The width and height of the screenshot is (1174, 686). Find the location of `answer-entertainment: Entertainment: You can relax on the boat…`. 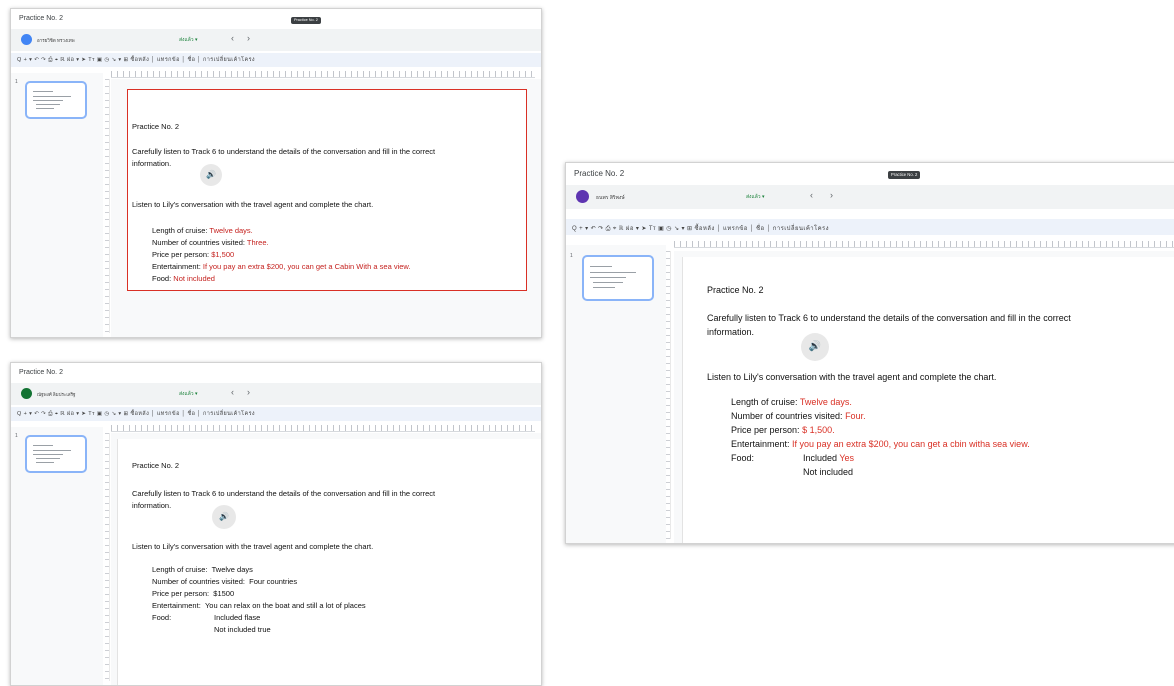

answer-entertainment: Entertainment: You can relax on the boat… is located at coordinates (259, 605).